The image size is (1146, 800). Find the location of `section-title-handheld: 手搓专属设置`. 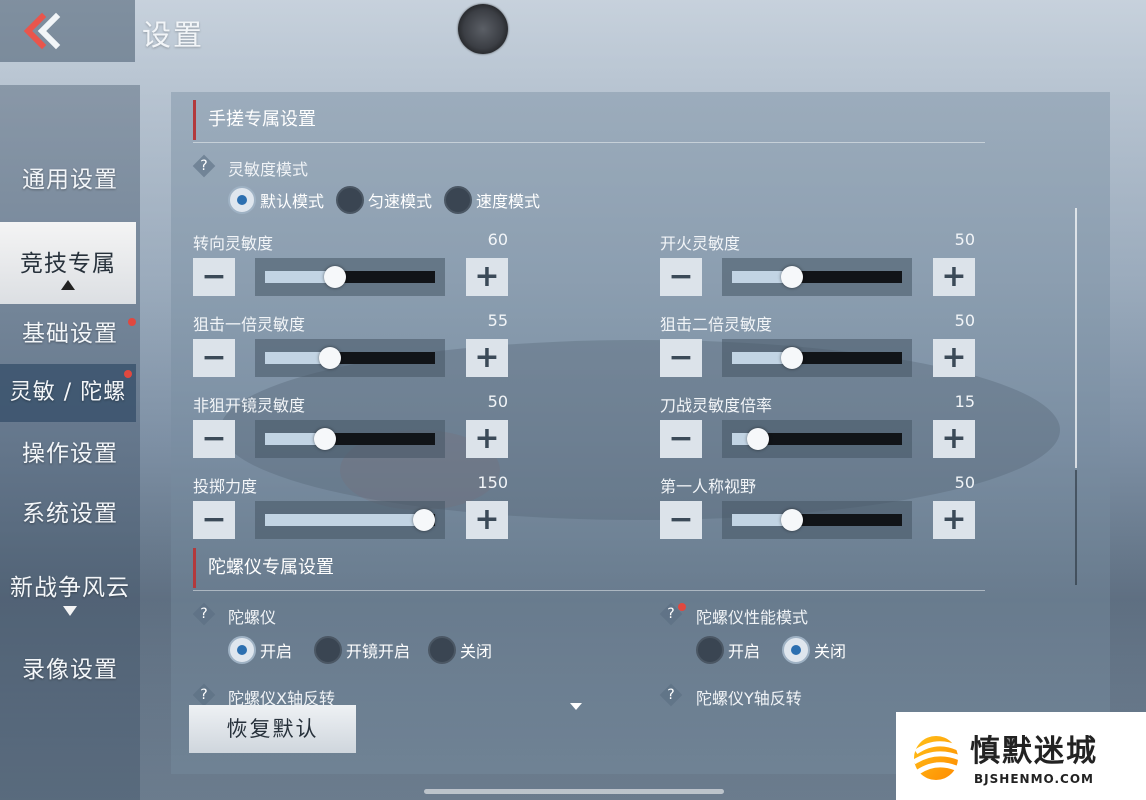

section-title-handheld: 手搓专属设置 is located at coordinates (254, 120).